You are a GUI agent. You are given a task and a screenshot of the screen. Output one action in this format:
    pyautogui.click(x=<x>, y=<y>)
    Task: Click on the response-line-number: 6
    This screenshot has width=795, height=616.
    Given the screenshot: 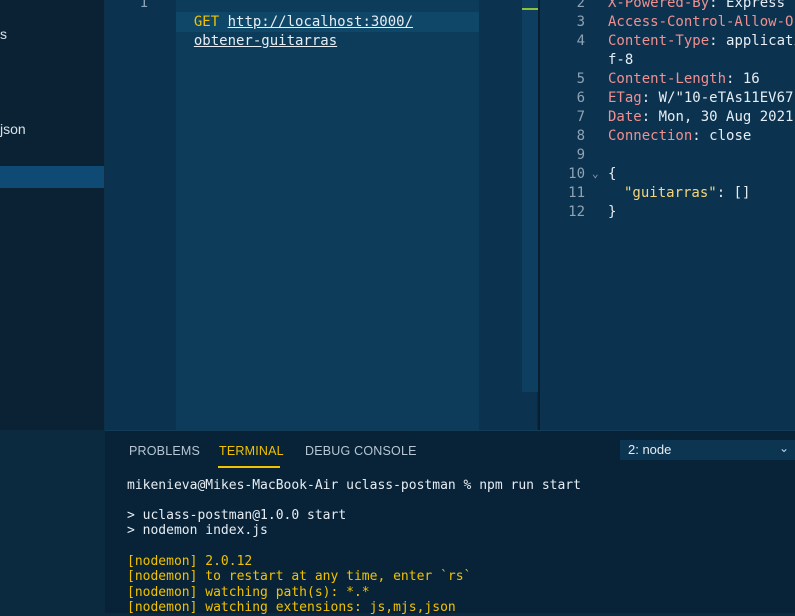 What is the action you would take?
    pyautogui.click(x=580, y=98)
    